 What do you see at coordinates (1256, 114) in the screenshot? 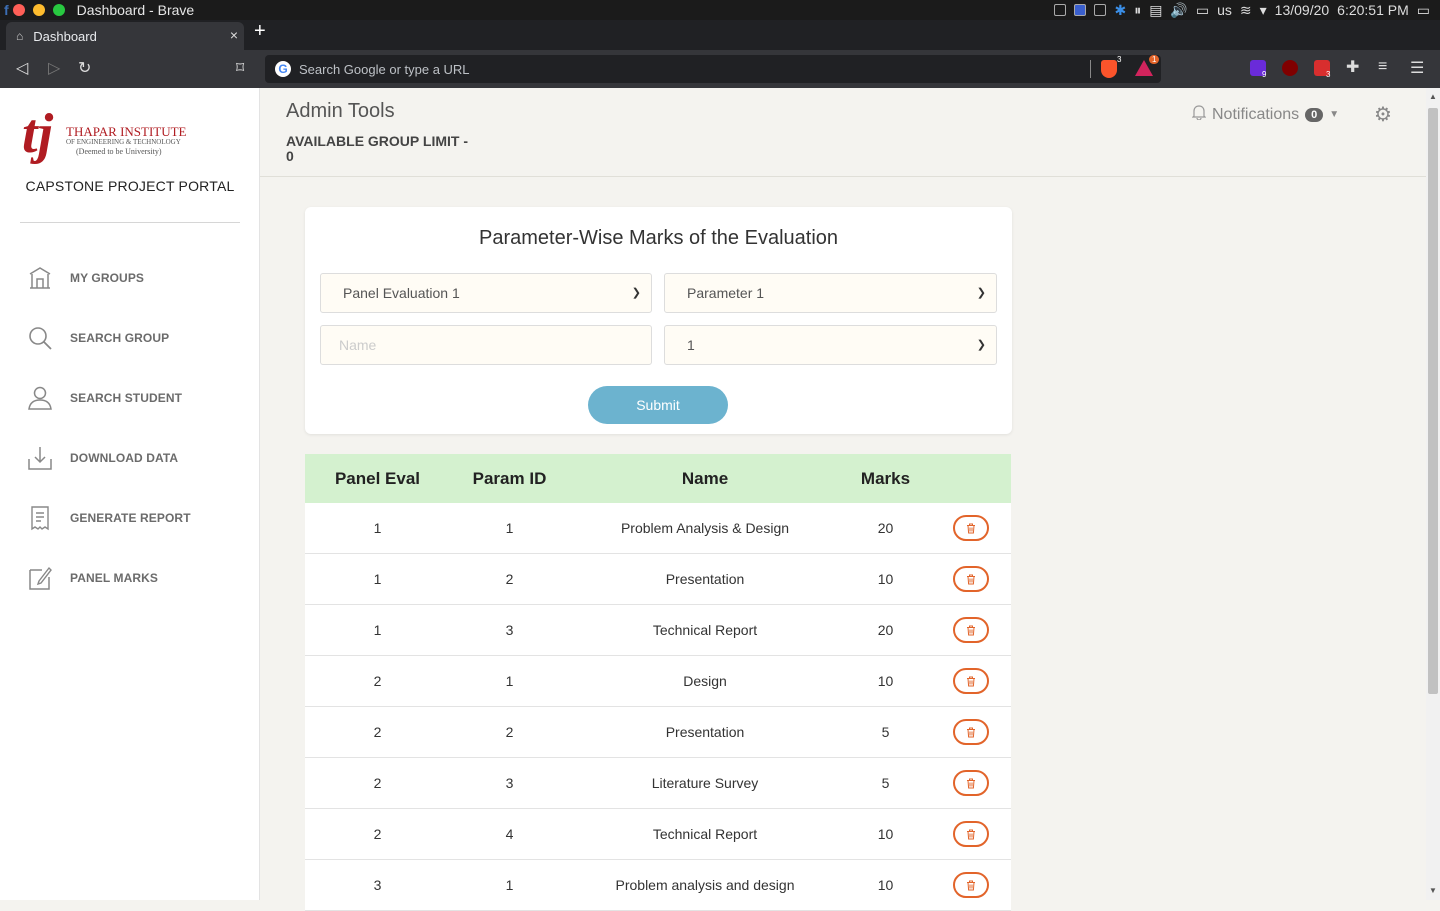
I see `notifications-label: Notifications` at bounding box center [1256, 114].